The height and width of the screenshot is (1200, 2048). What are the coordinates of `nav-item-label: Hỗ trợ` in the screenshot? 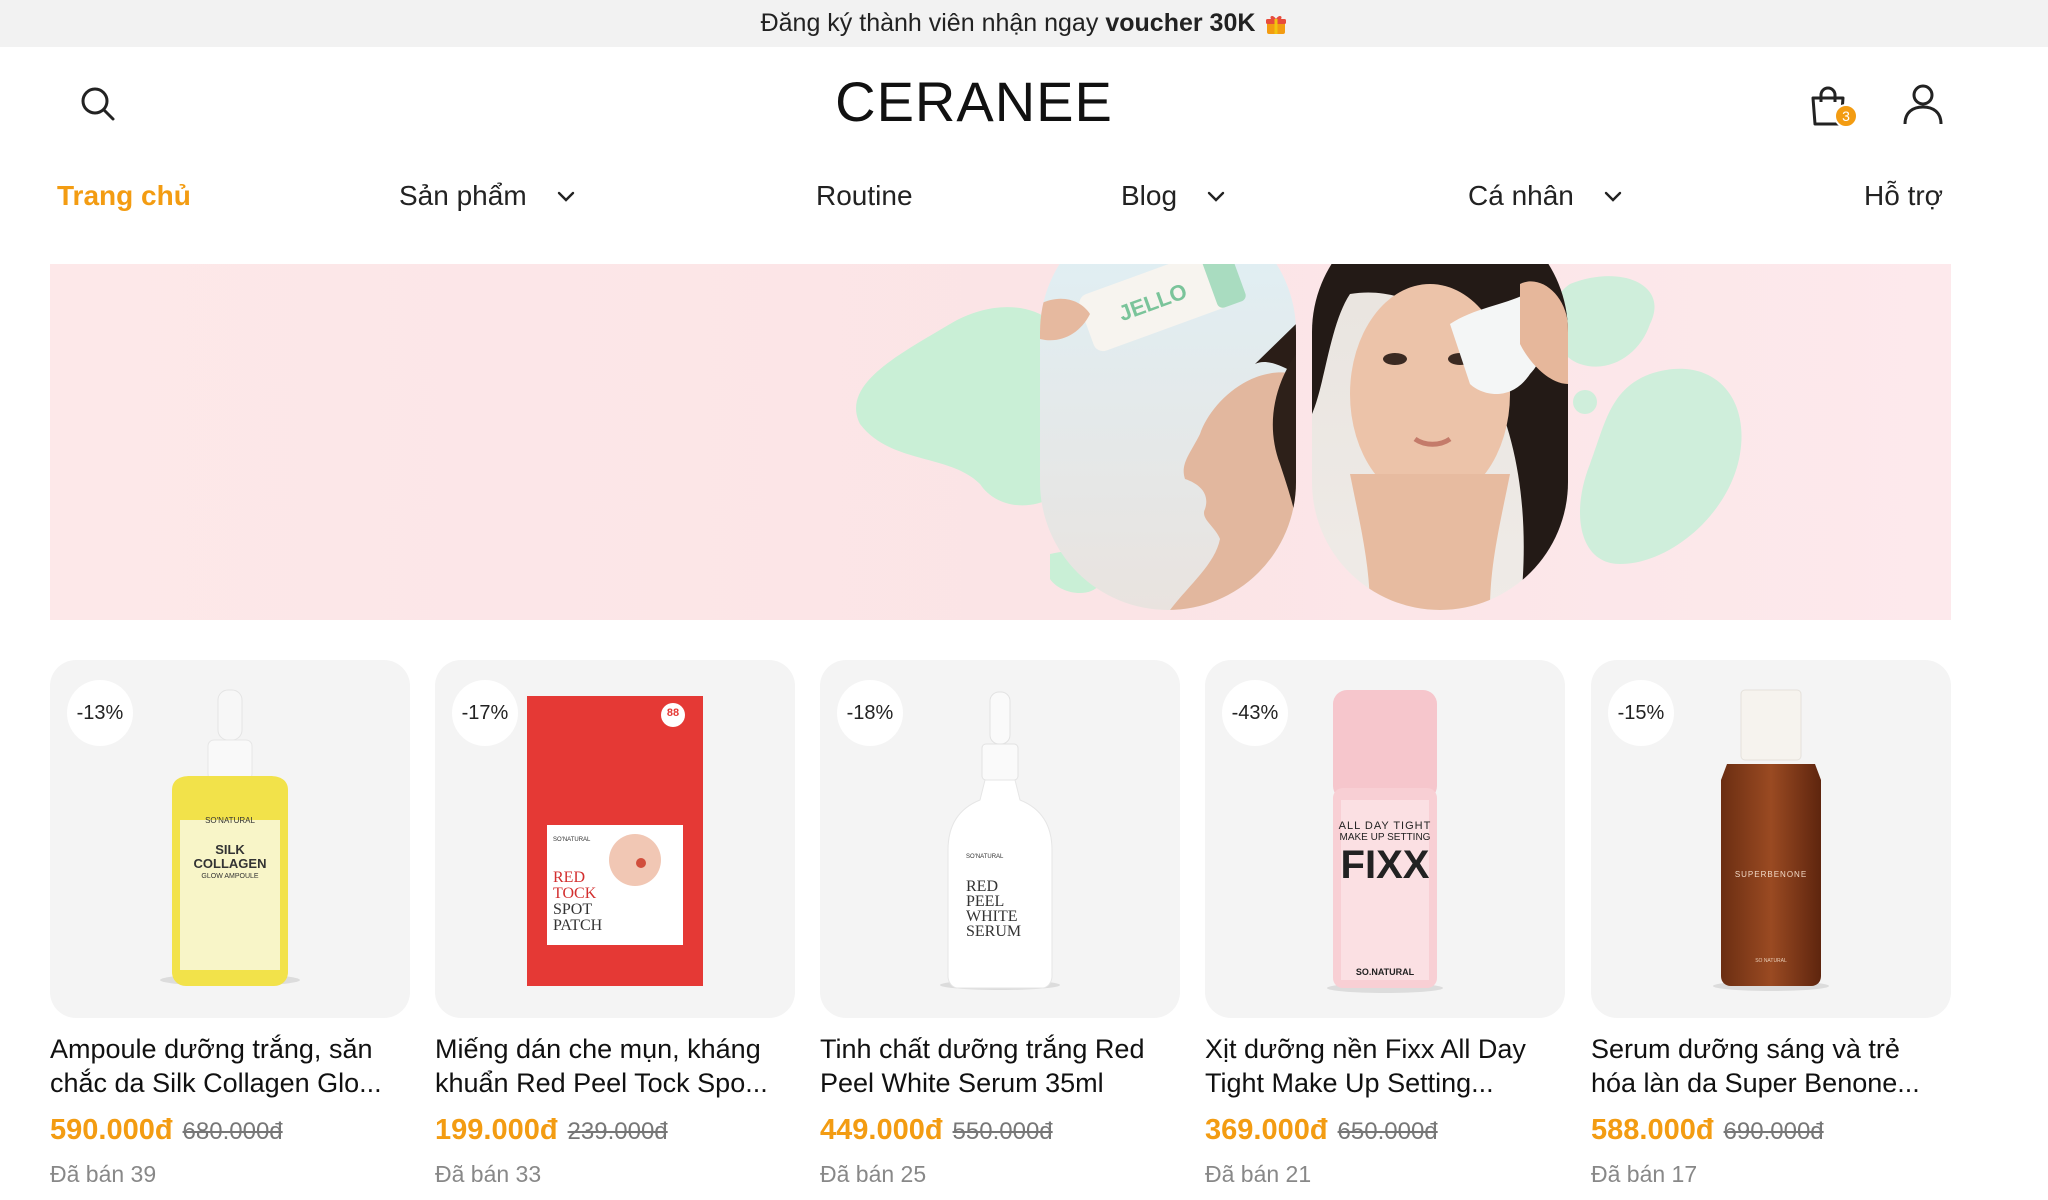 It's located at (1904, 195).